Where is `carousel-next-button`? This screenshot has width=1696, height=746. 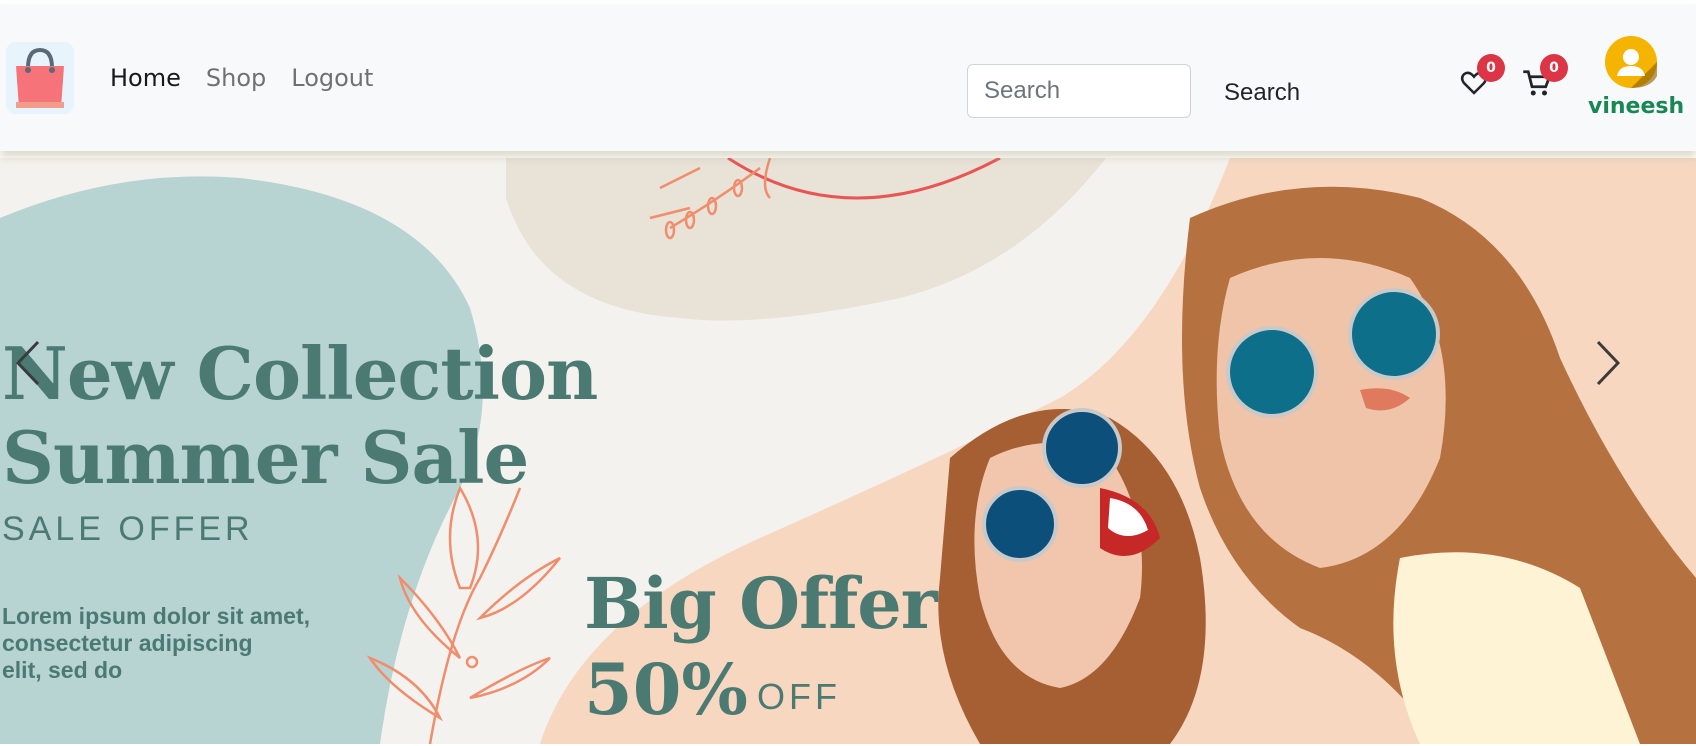
carousel-next-button is located at coordinates (1613, 368).